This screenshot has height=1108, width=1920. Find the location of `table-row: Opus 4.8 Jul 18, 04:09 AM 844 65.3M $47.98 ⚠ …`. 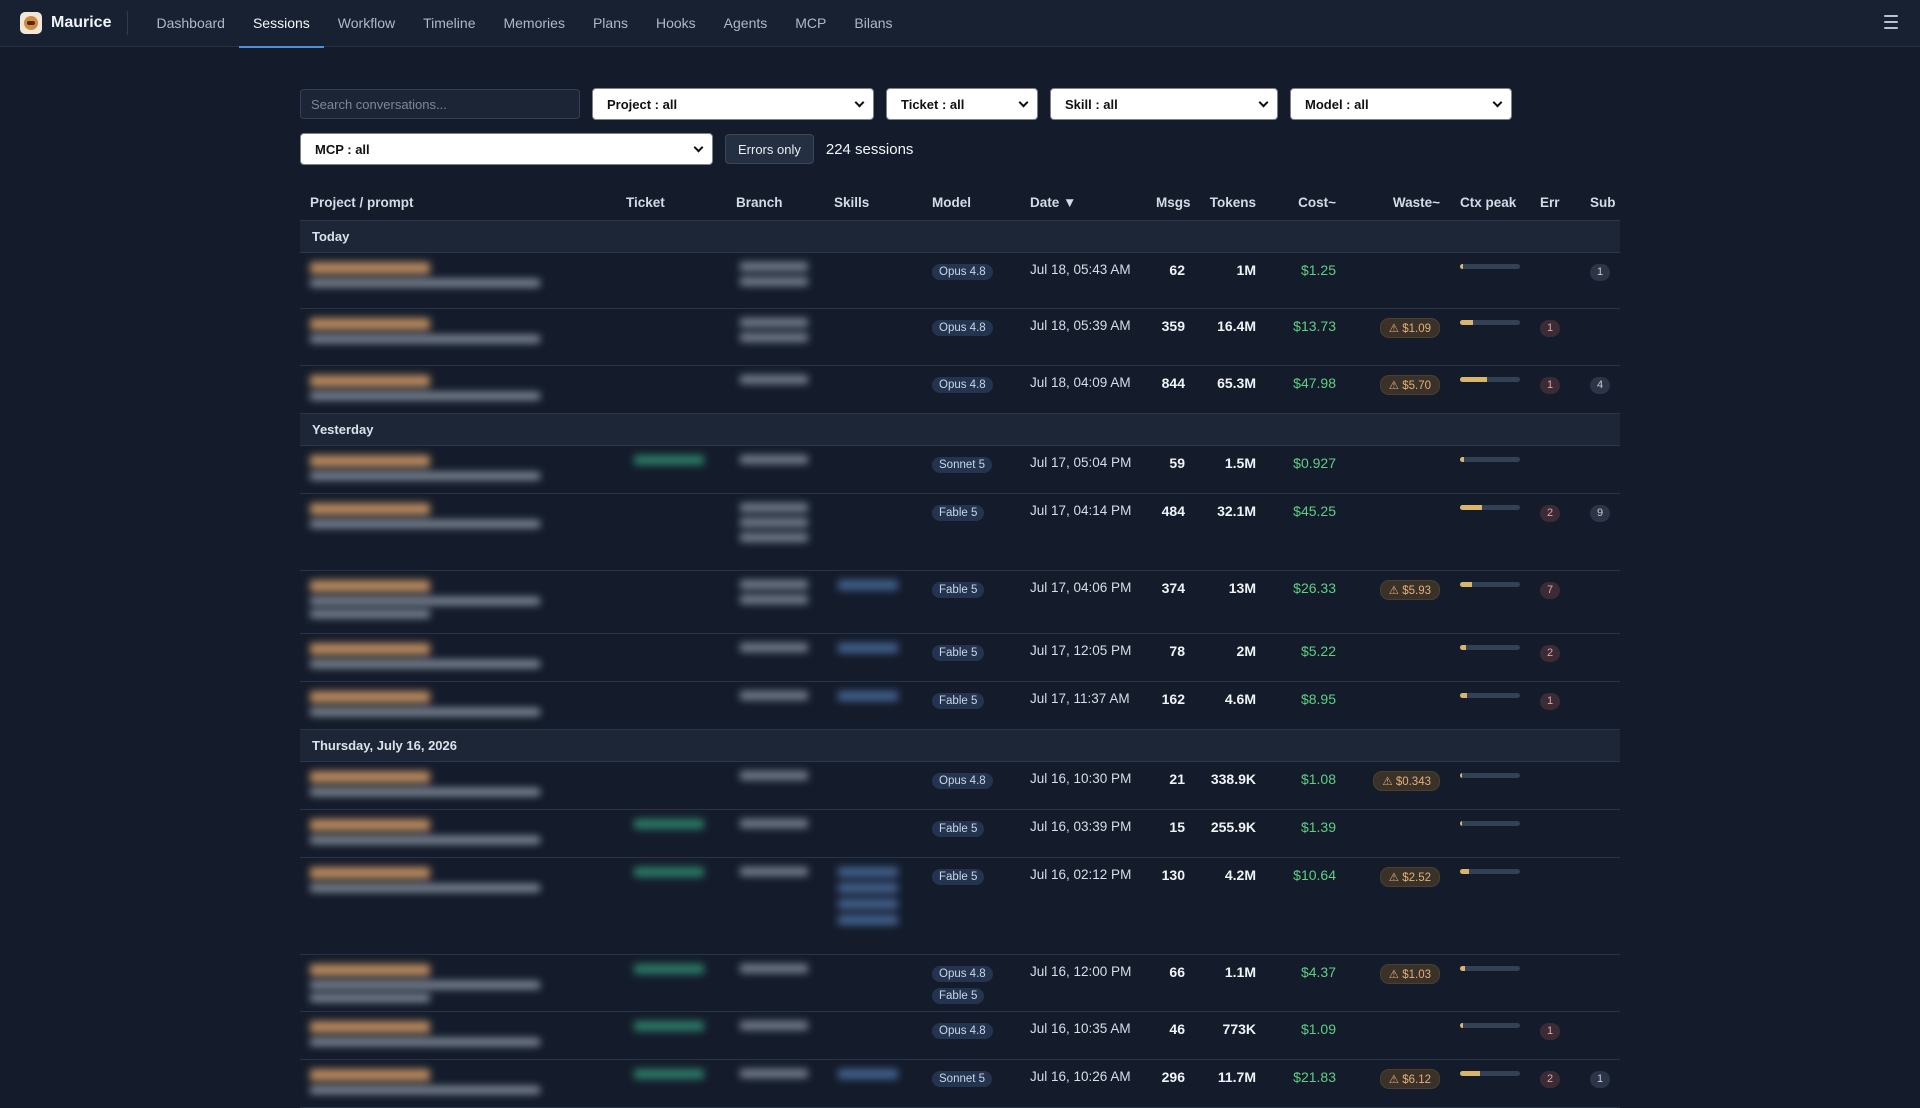

table-row: Opus 4.8 Jul 18, 04:09 AM 844 65.3M $47.98 ⚠ … is located at coordinates (960, 389).